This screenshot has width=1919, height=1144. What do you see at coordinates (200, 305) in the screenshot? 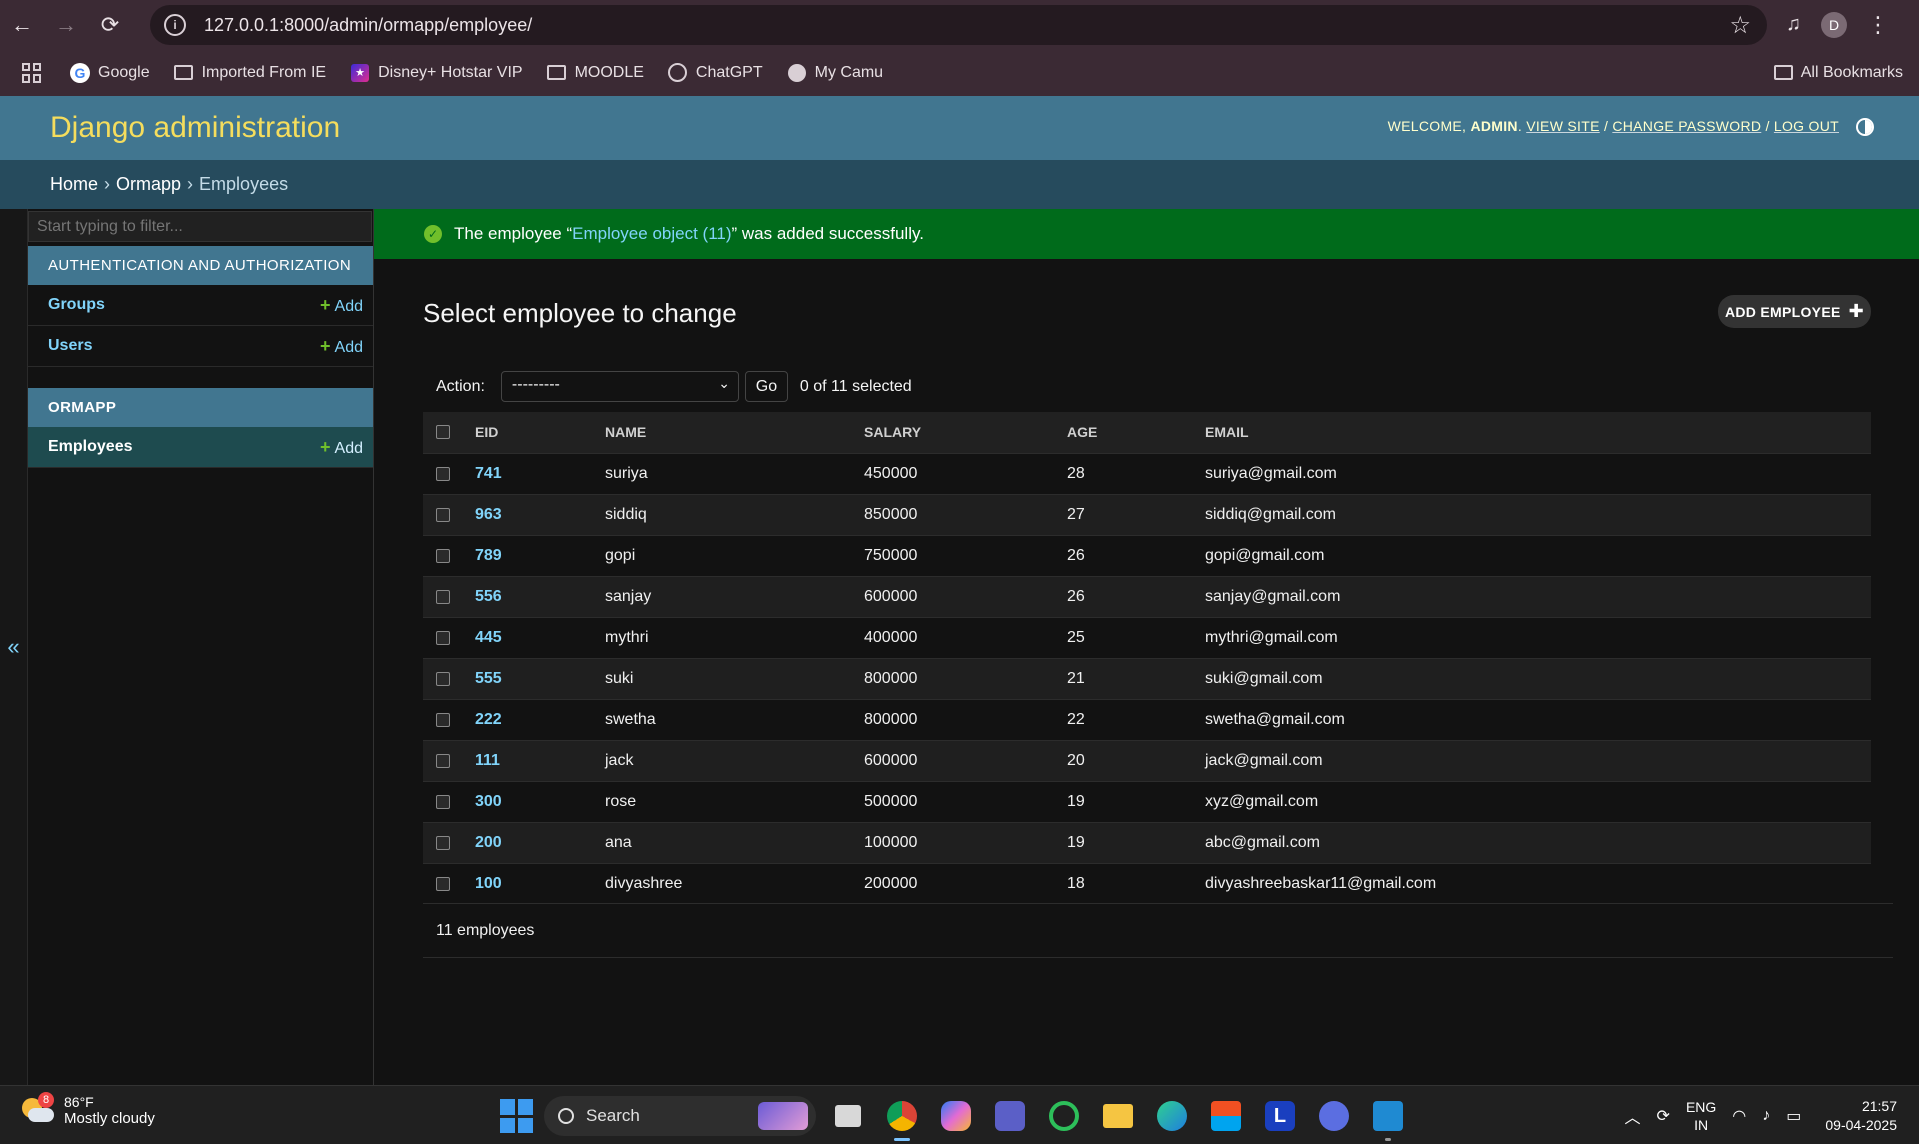
I see `sidebar-item-groups: Groups + Add` at bounding box center [200, 305].